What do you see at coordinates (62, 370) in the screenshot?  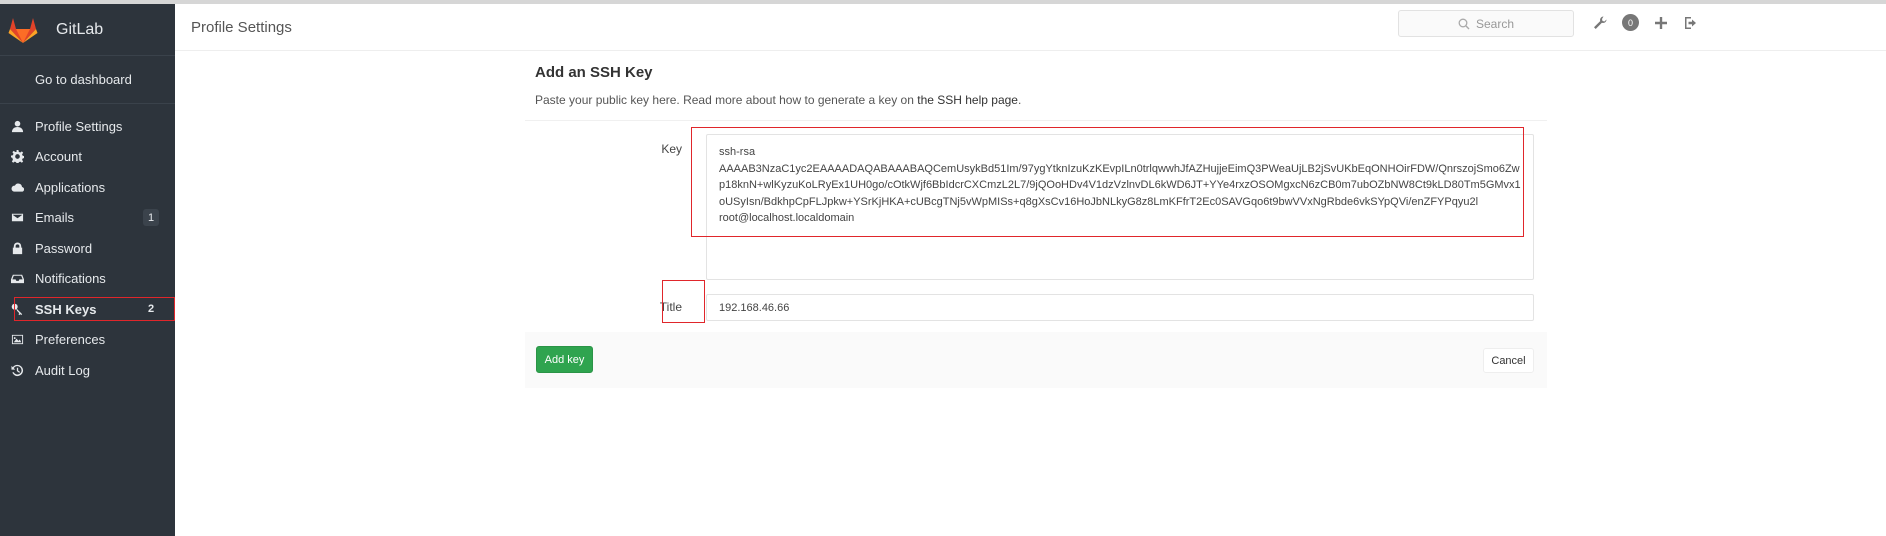 I see `sidebar-item-label: Audit Log` at bounding box center [62, 370].